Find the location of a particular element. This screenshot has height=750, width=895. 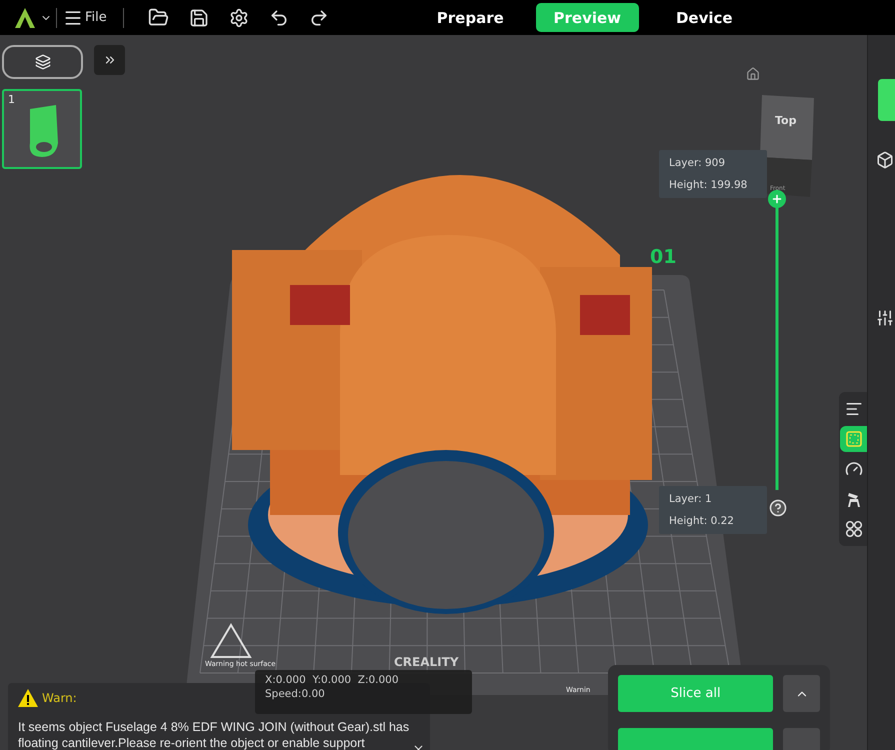

warning-message: It seems object Fuselage 4 8% EDF WING JOIN (without Gear).stl has floating cantilever.Please re-orient the object or enable support is located at coordinates (214, 734).